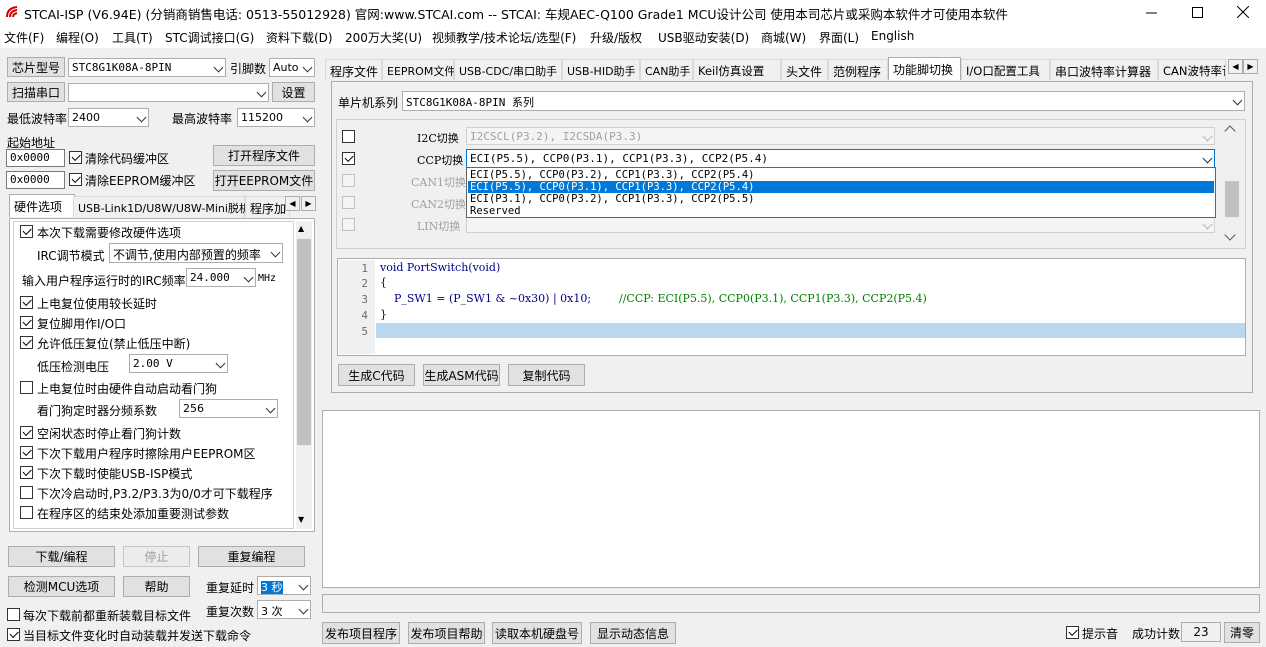 This screenshot has height=647, width=1266. I want to click on read-disk-button: 读取本机硬盘号, so click(537, 633).